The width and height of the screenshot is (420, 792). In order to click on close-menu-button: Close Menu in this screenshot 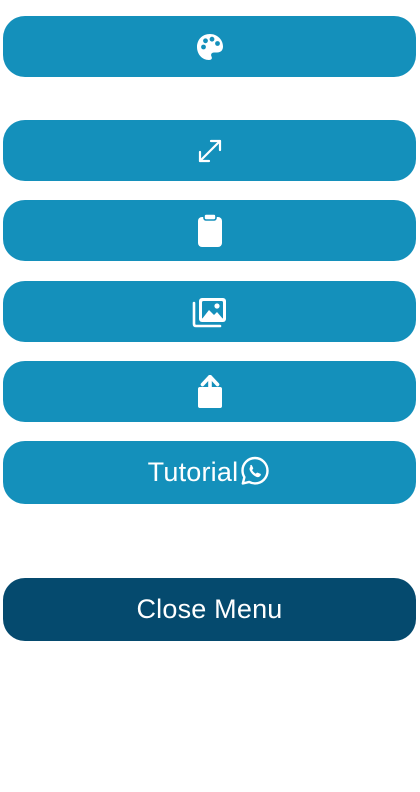, I will do `click(209, 609)`.